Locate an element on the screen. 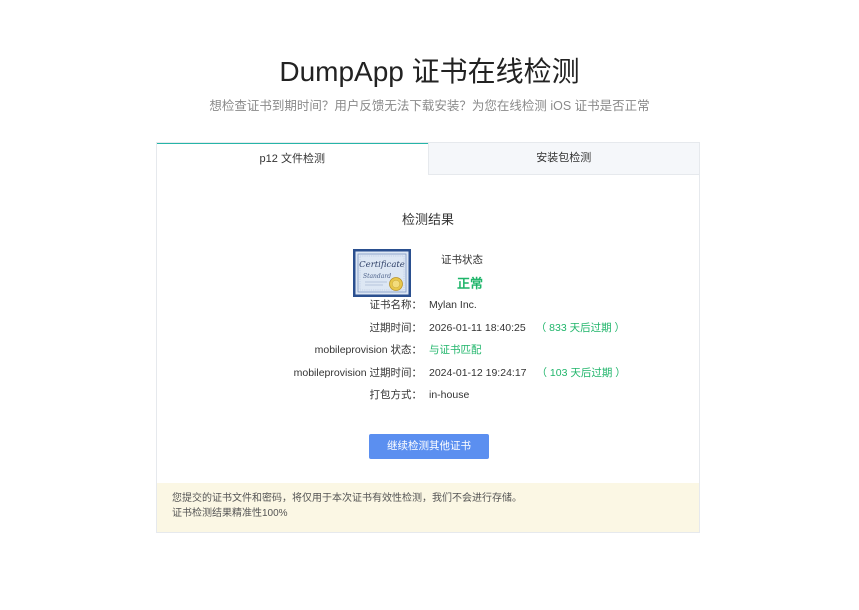  info-label: 打包方式： is located at coordinates (396, 395).